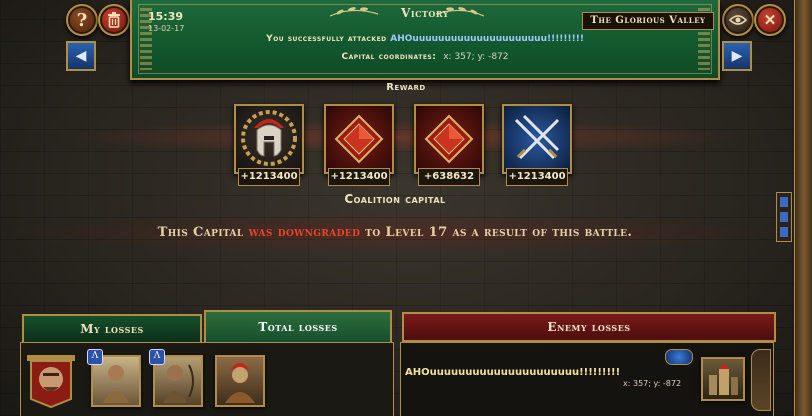  I want to click on next-report-button: ▶, so click(737, 56).